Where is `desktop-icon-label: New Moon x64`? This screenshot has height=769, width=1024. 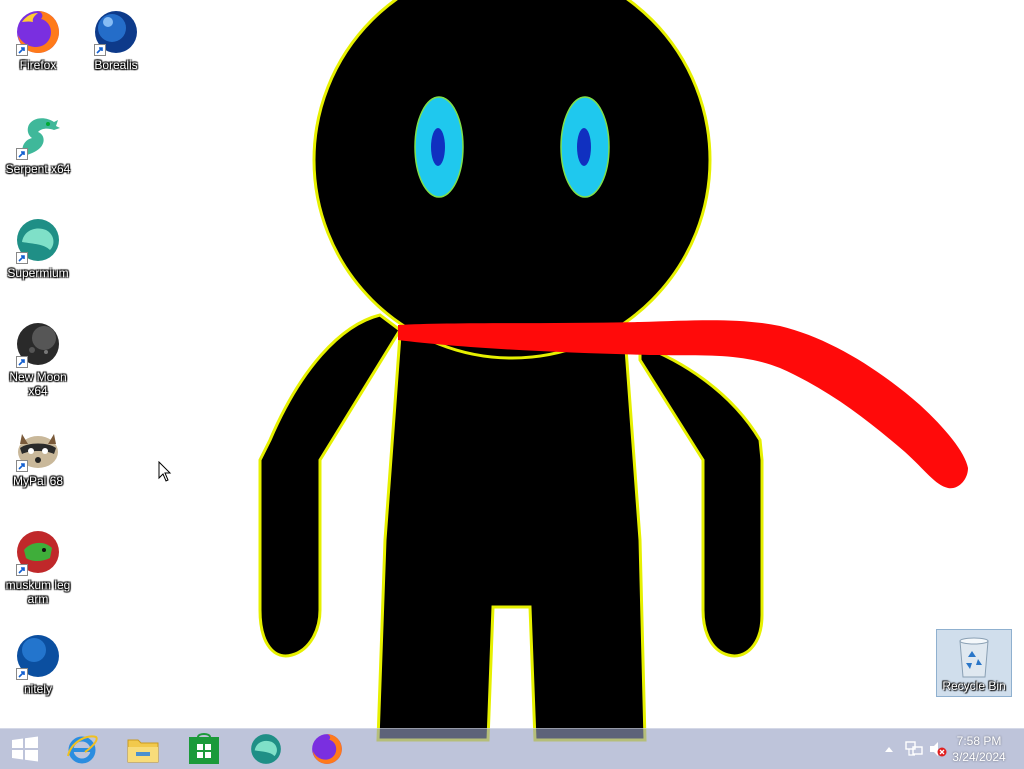
desktop-icon-label: New Moon x64 is located at coordinates (38, 384).